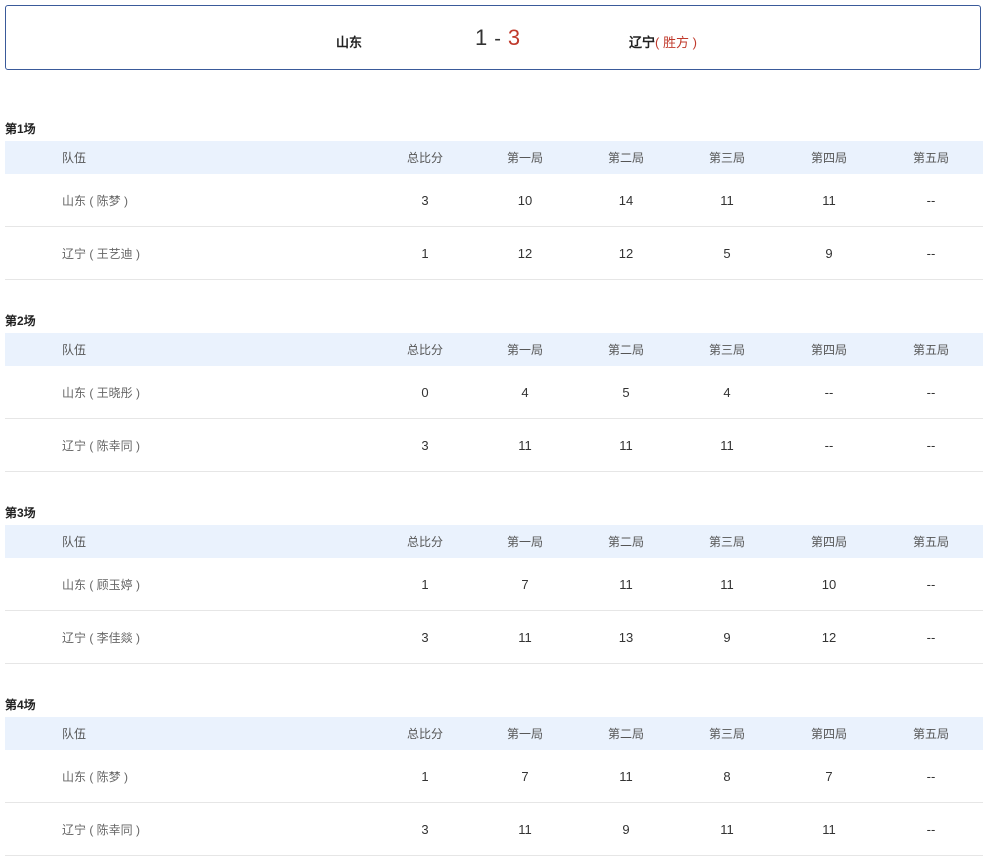 Image resolution: width=985 pixels, height=856 pixels. What do you see at coordinates (727, 392) in the screenshot?
I see `row-game-3: 4` at bounding box center [727, 392].